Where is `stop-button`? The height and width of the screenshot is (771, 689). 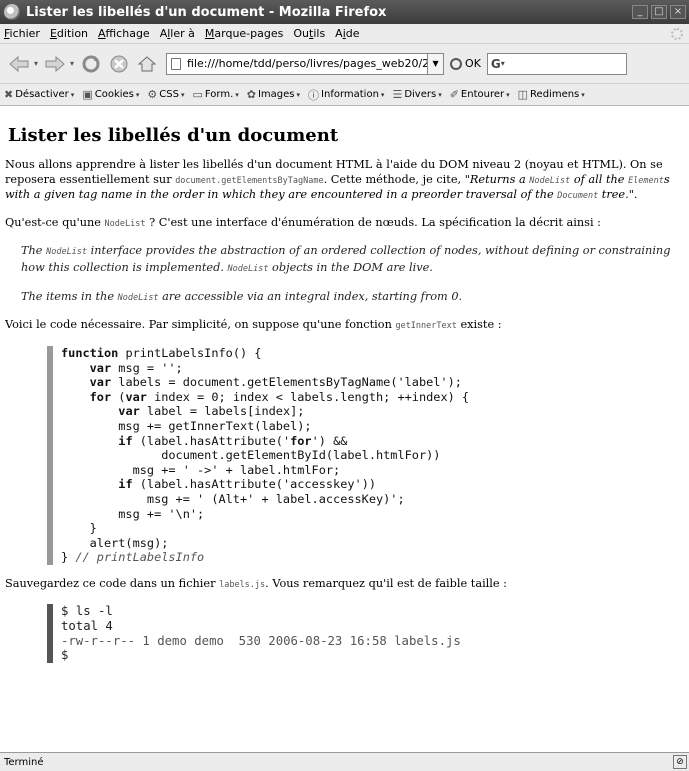 stop-button is located at coordinates (119, 64).